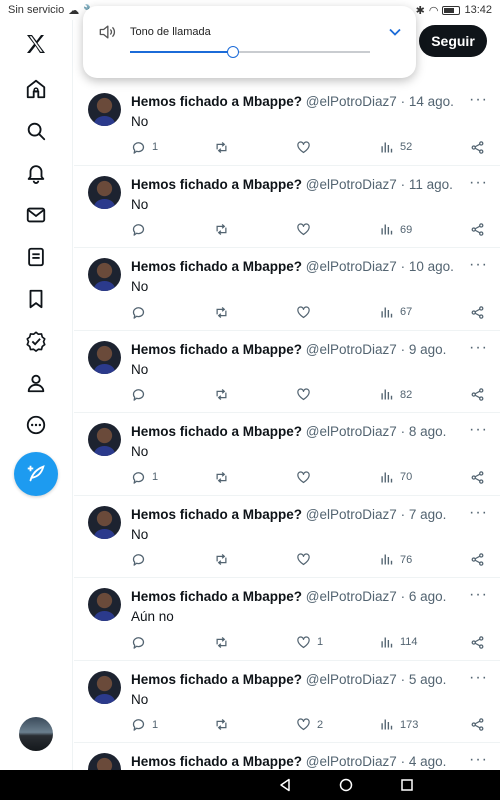 The image size is (500, 800). I want to click on like-button: 1, so click(309, 642).